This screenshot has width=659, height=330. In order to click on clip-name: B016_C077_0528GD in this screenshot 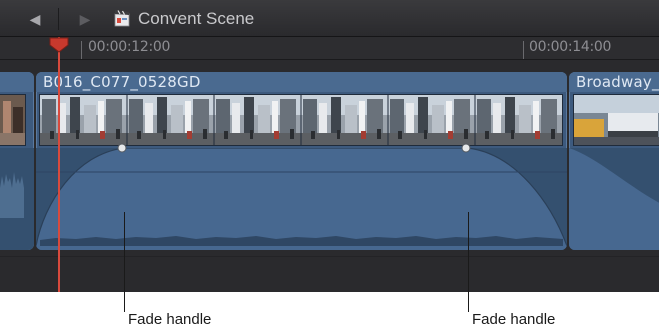, I will do `click(122, 82)`.